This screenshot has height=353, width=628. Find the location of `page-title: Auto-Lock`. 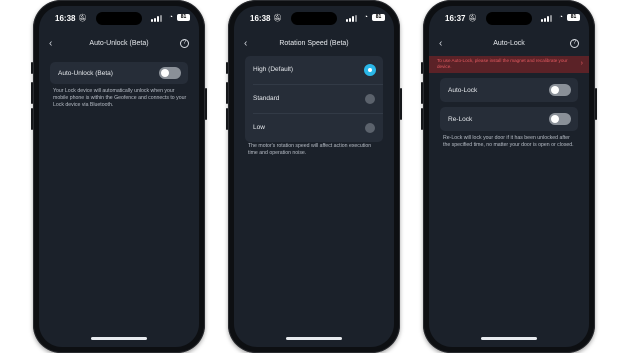

page-title: Auto-Lock is located at coordinates (509, 43).